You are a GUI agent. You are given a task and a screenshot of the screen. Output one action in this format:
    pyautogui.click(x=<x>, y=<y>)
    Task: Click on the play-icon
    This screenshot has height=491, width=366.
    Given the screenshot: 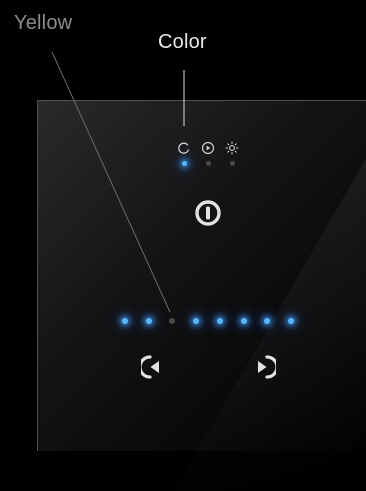 What is the action you would take?
    pyautogui.click(x=208, y=148)
    